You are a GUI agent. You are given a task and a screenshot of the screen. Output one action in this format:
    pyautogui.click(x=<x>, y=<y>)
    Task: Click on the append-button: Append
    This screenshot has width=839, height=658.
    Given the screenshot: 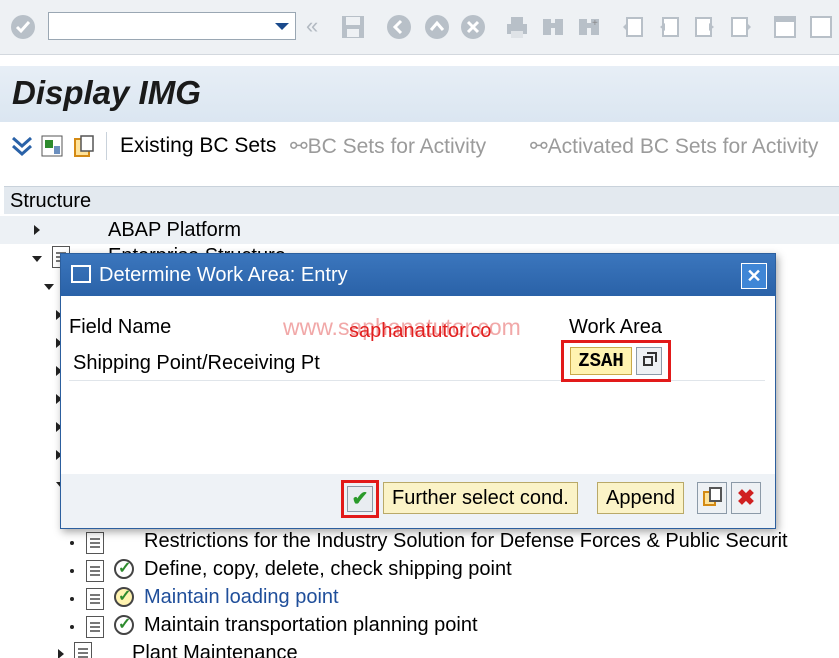 What is the action you would take?
    pyautogui.click(x=640, y=498)
    